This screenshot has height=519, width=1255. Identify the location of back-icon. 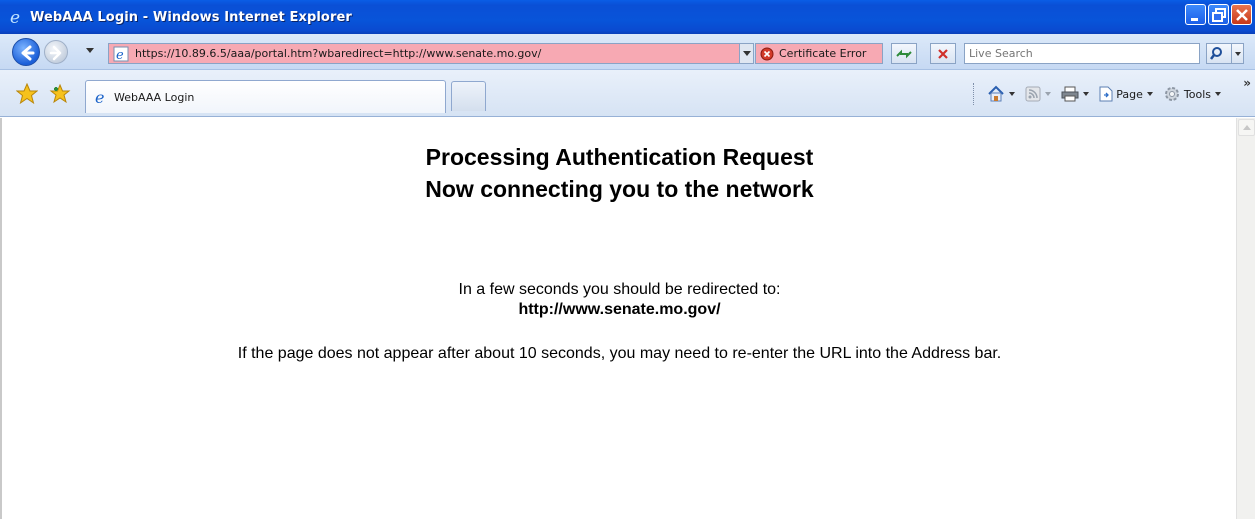
(28, 53).